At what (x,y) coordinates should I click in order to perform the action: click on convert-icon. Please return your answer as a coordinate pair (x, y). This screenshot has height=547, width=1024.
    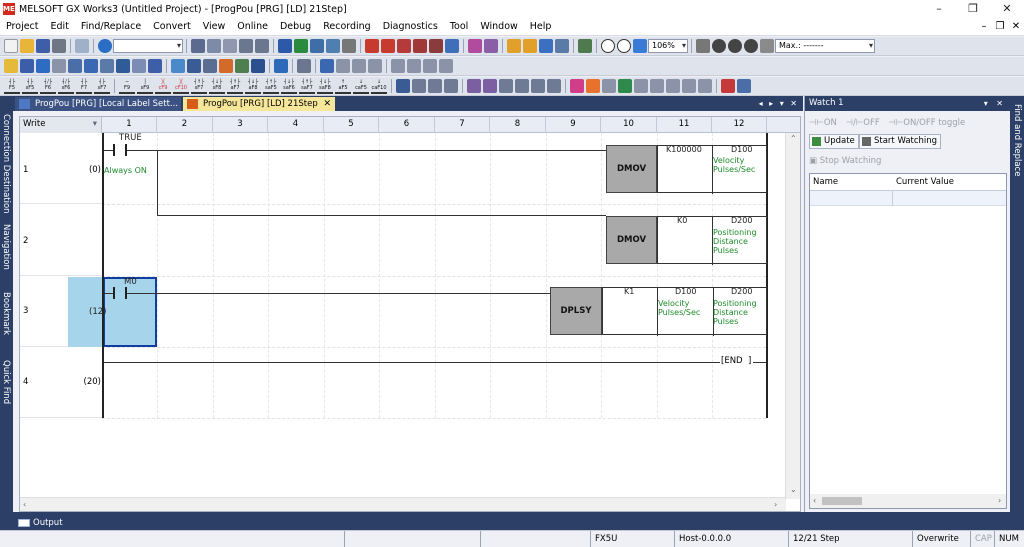
    Looking at the image, I should click on (285, 46).